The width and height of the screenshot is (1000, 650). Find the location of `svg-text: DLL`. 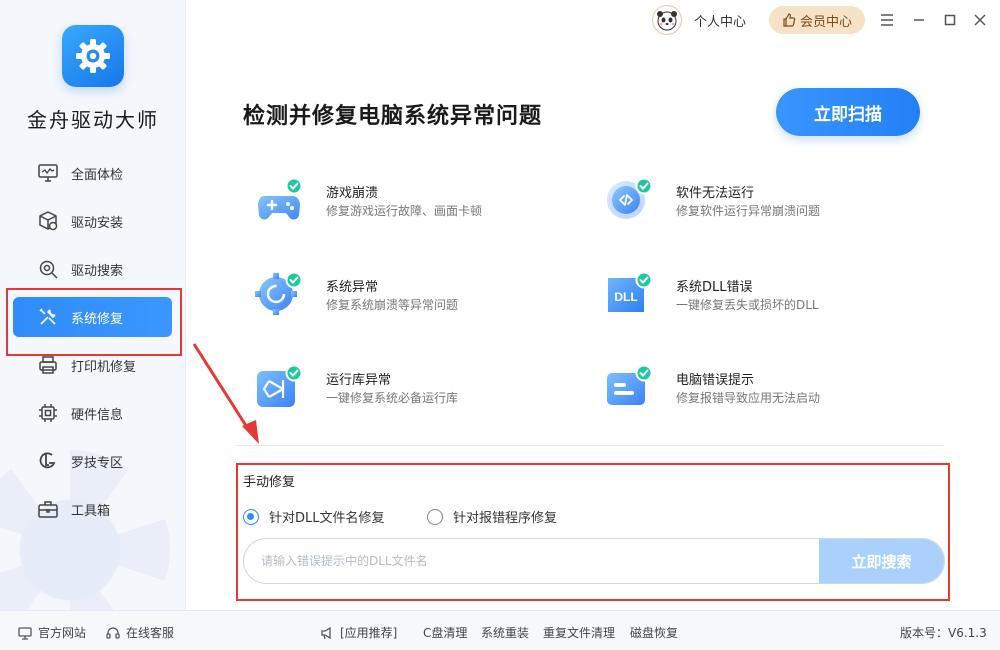

svg-text: DLL is located at coordinates (625, 297).